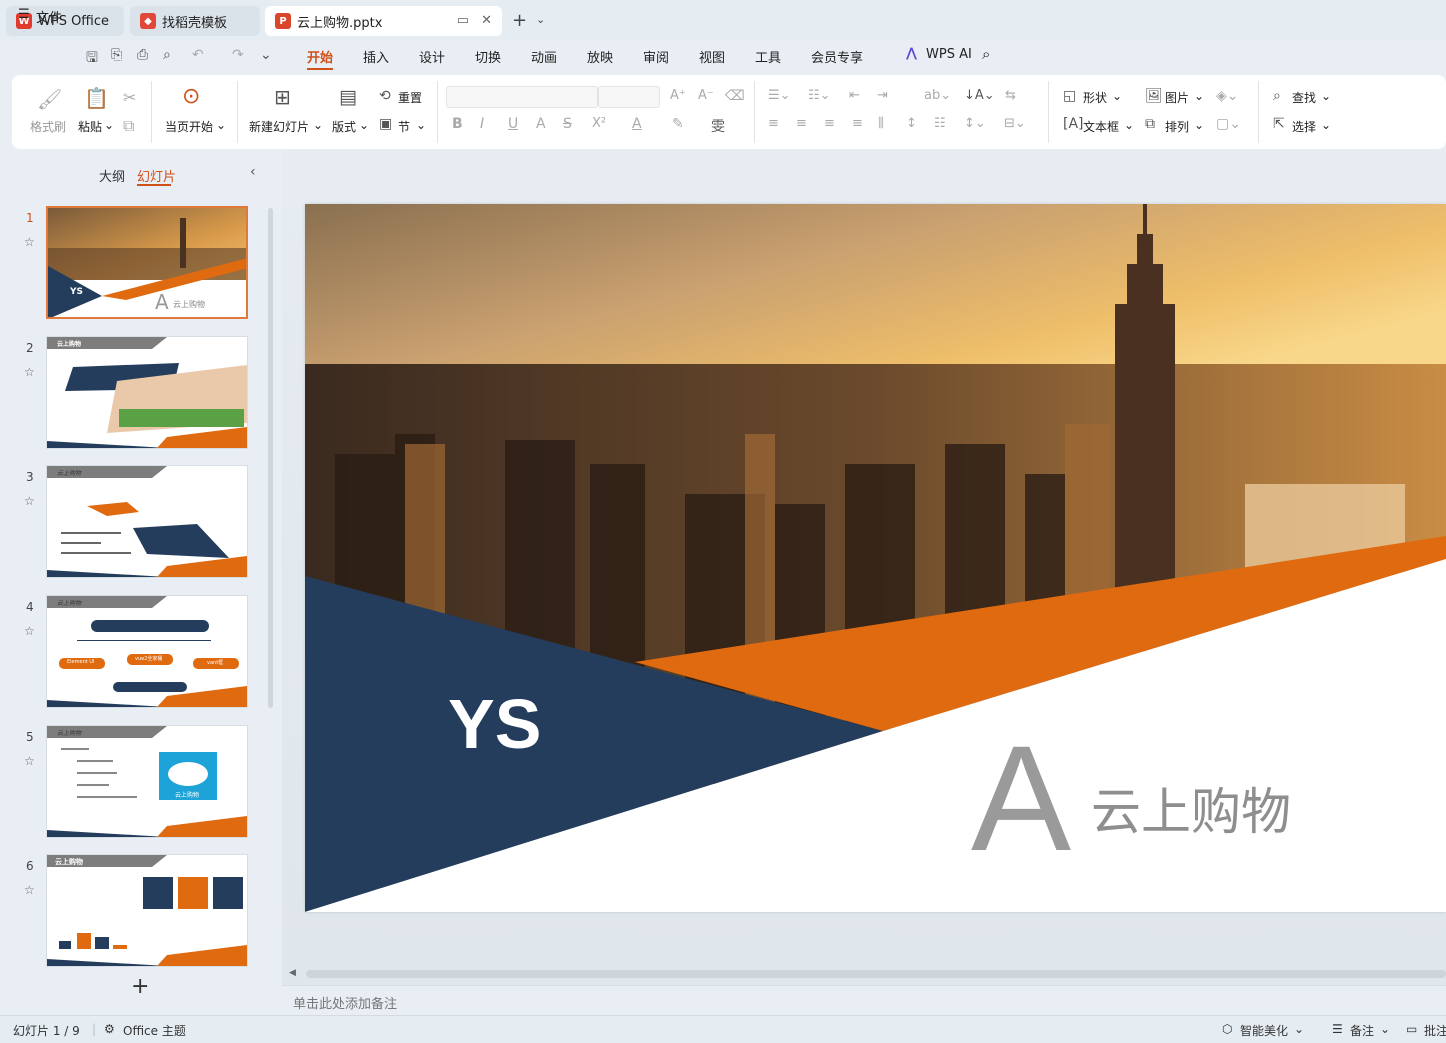 The height and width of the screenshot is (1043, 1446). What do you see at coordinates (167, 55) in the screenshot?
I see `print-preview-icon: ⌕` at bounding box center [167, 55].